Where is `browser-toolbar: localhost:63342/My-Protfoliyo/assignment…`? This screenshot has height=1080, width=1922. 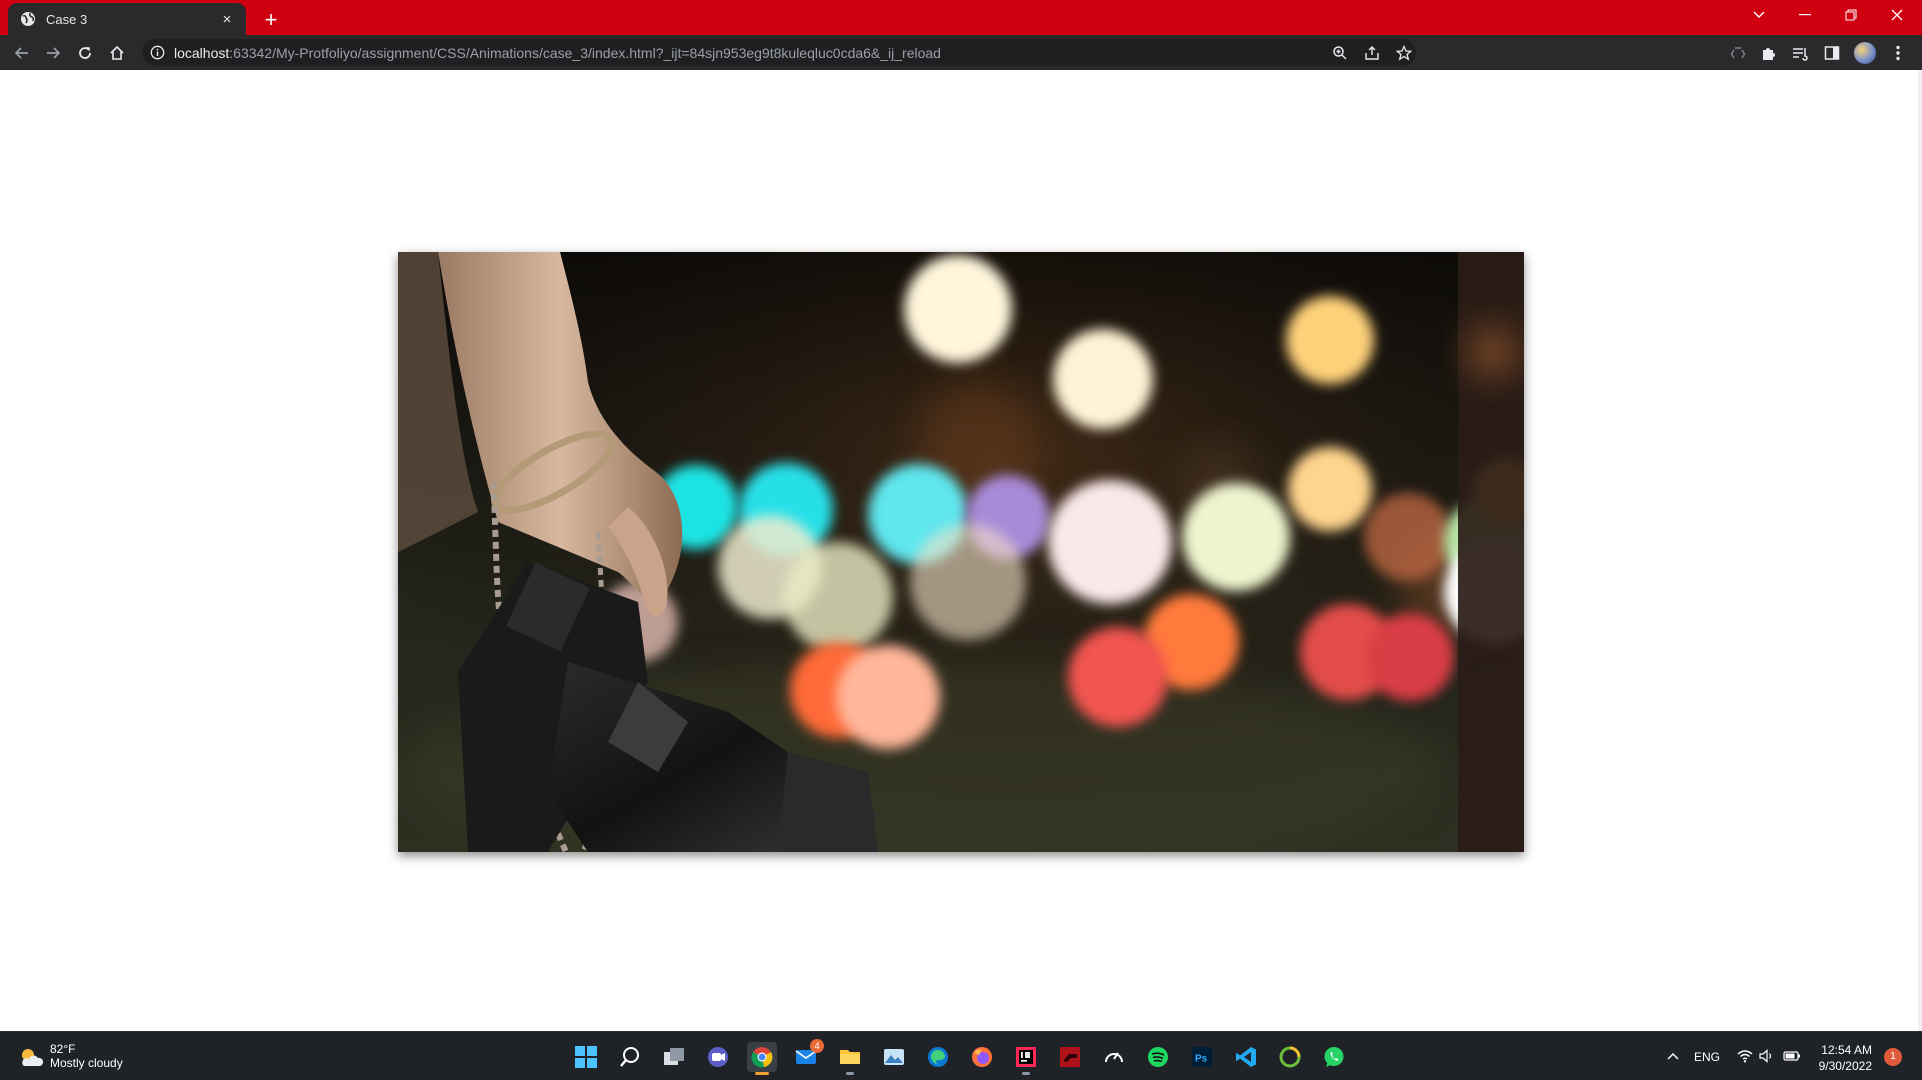
browser-toolbar: localhost:63342/My-Protfoliyo/assignment… is located at coordinates (961, 52).